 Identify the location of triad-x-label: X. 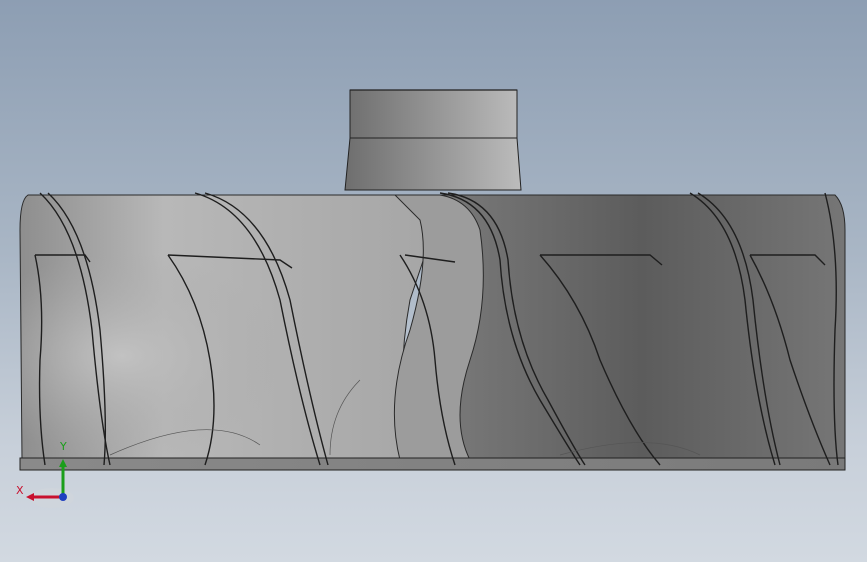
(20, 490).